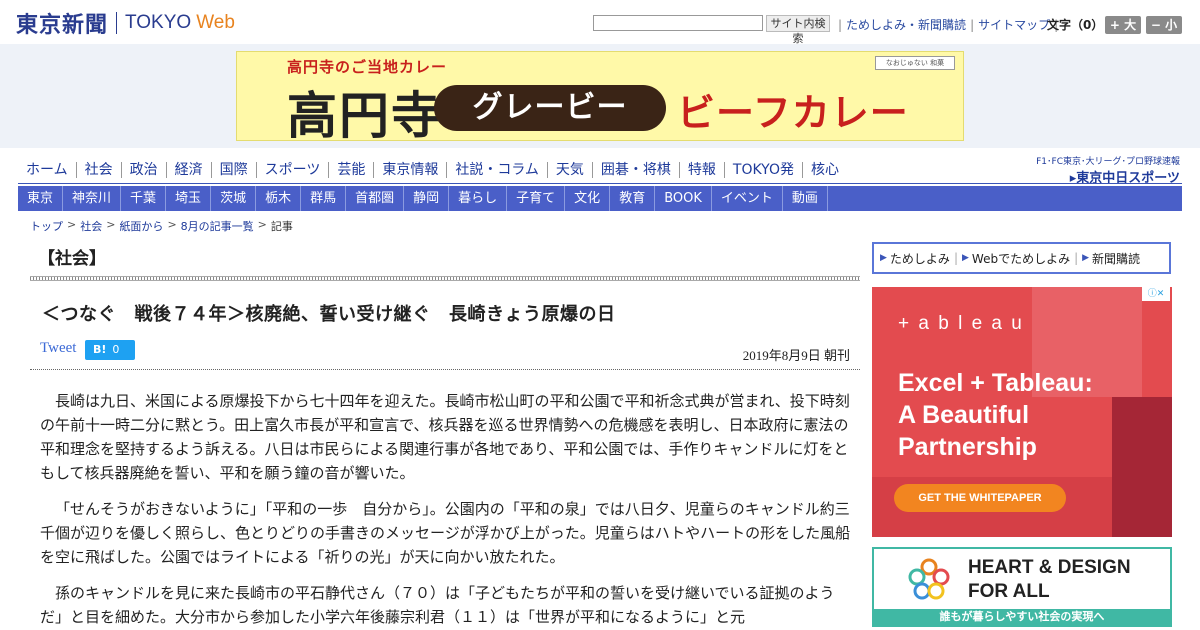  What do you see at coordinates (58, 348) in the screenshot?
I see `tweet-button: Tweet` at bounding box center [58, 348].